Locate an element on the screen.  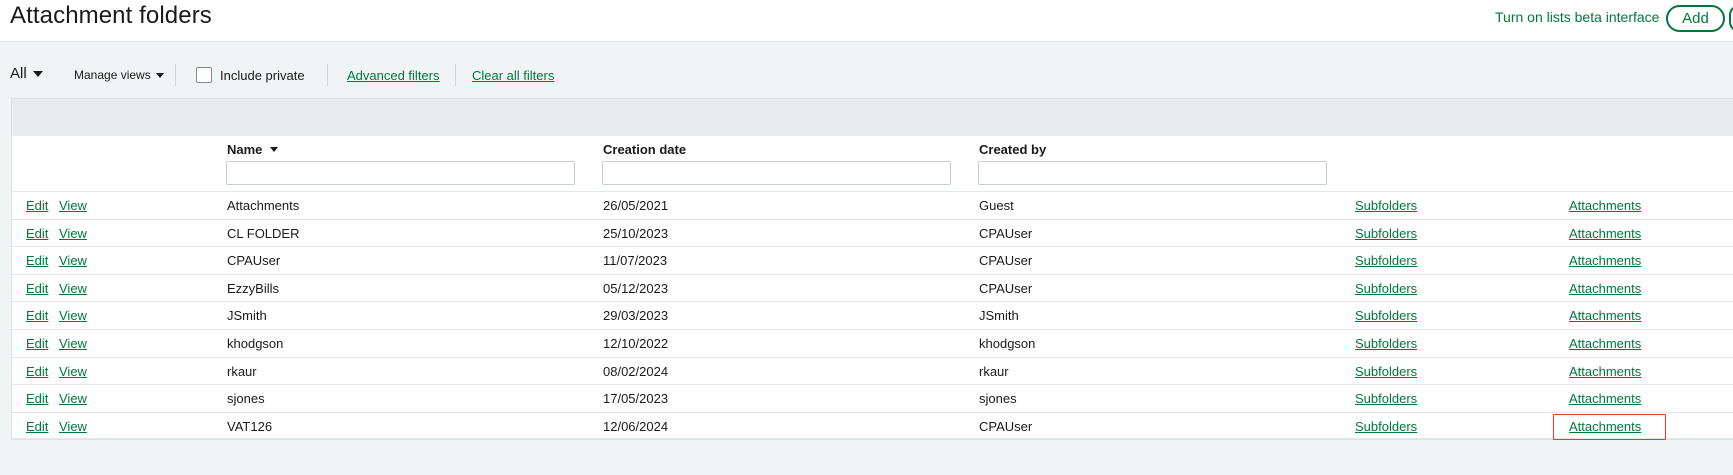
sort-desc-icon is located at coordinates (274, 149).